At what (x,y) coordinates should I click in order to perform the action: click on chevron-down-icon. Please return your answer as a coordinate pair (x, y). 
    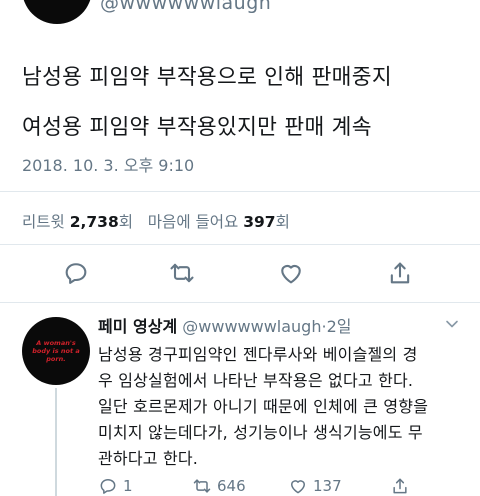
    Looking at the image, I should click on (452, 324).